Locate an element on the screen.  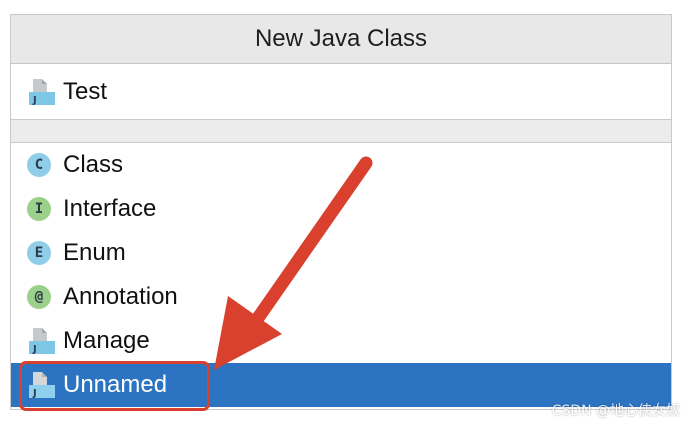
kind-label: Manage is located at coordinates (106, 340).